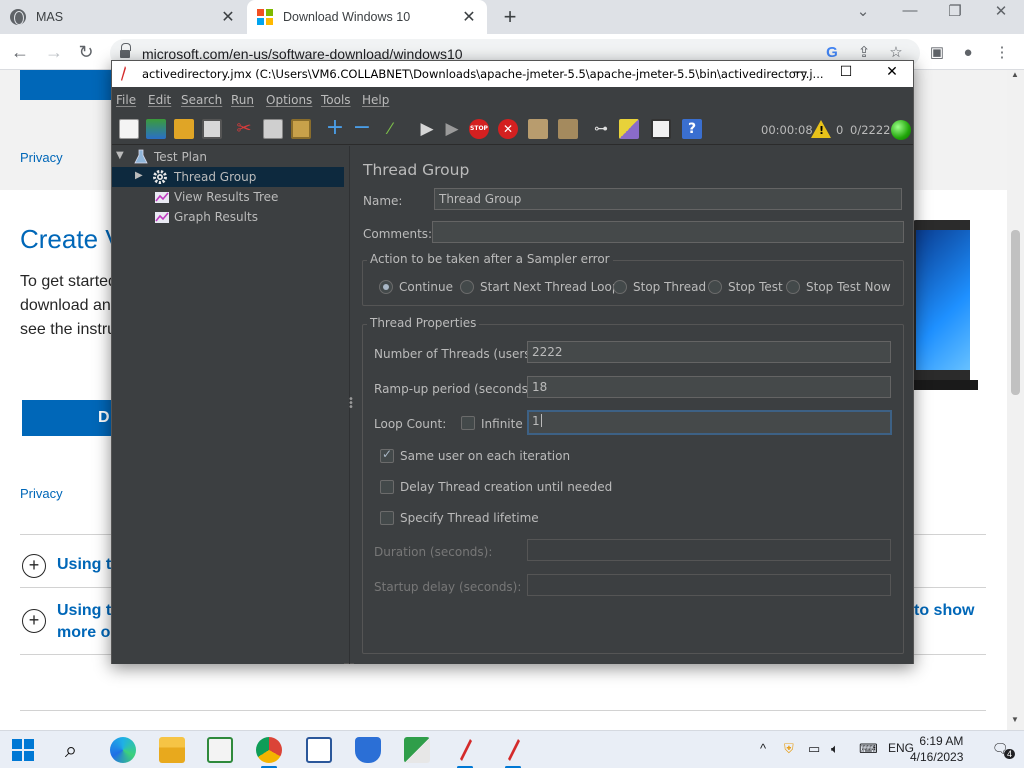  I want to click on tab-download-windows-10: Download Windows 10 ✕, so click(367, 17).